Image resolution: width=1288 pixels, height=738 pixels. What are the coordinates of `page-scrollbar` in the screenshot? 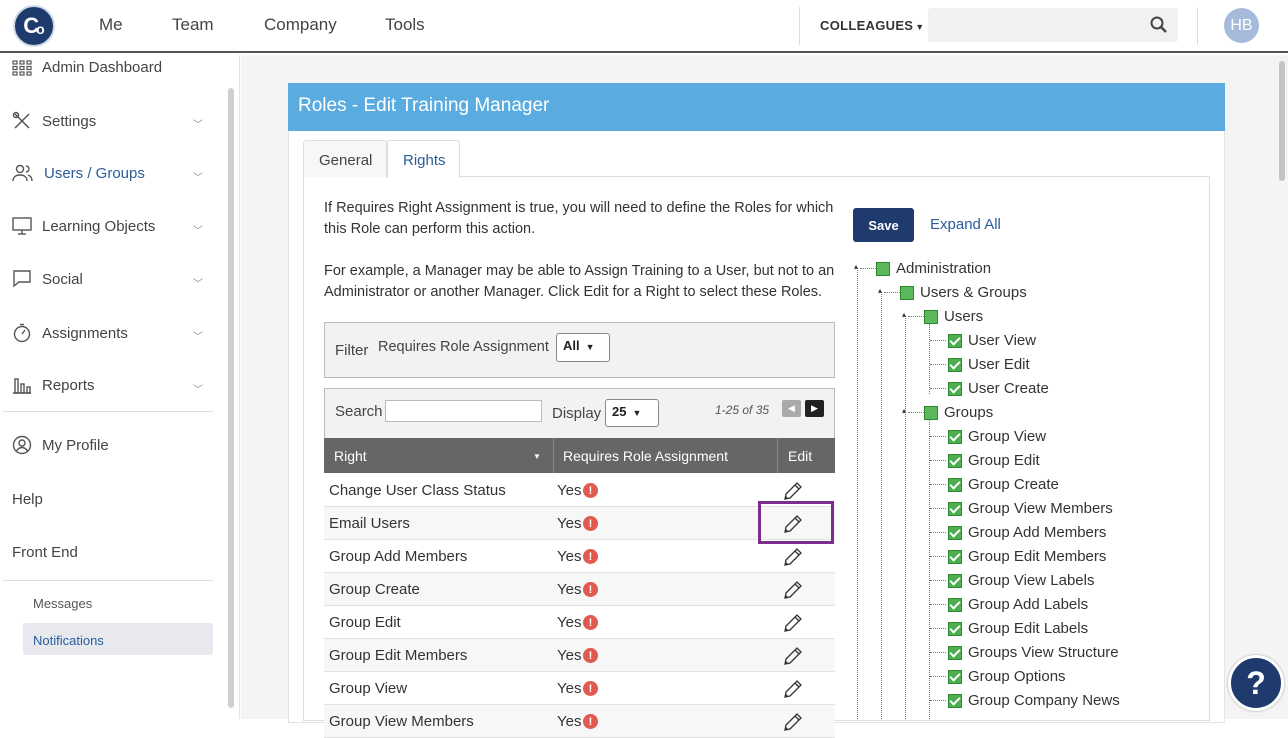 It's located at (1282, 387).